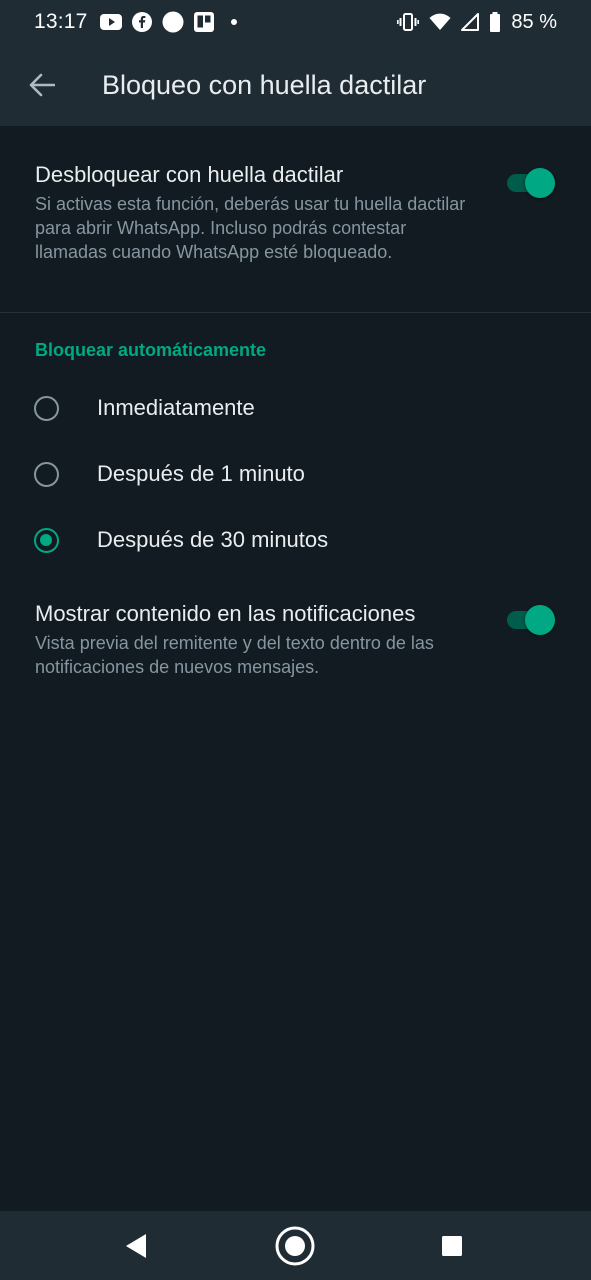  I want to click on fingerprint-unlock-title: Desbloquear con huella dactilar, so click(189, 174).